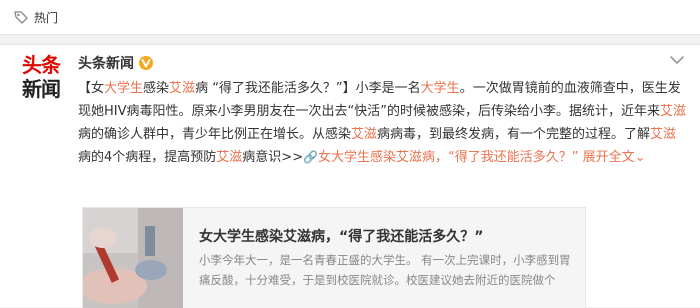 The width and height of the screenshot is (700, 308). What do you see at coordinates (41, 65) in the screenshot?
I see `logo-text-top: 头条` at bounding box center [41, 65].